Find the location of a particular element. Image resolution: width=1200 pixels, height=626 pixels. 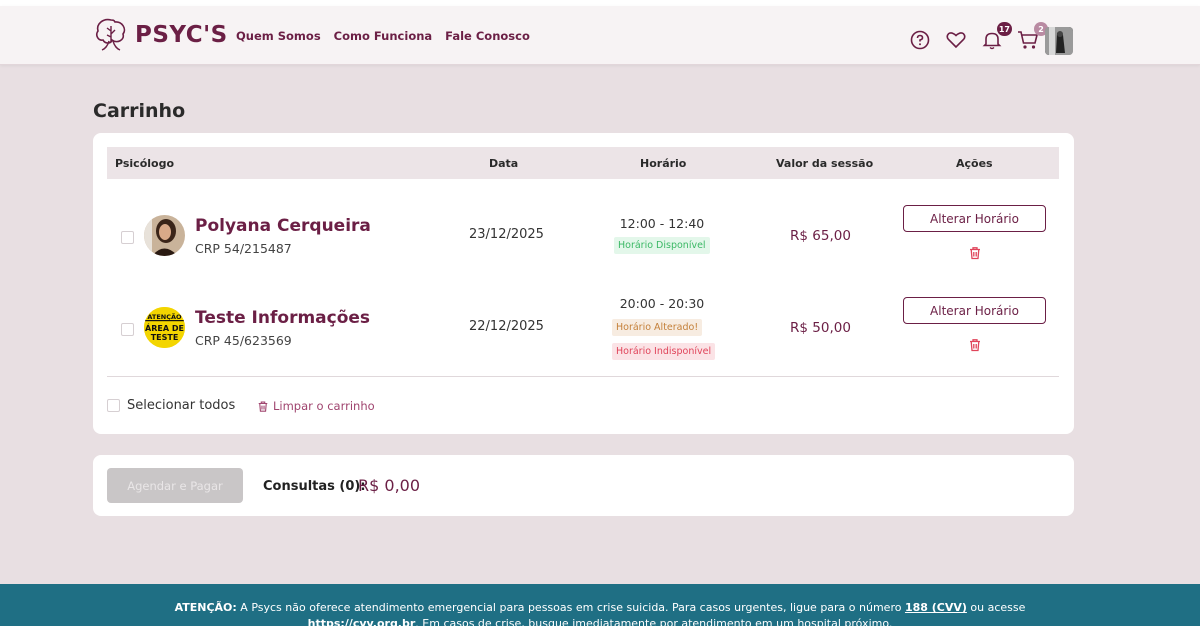

column-header-acoes: Ações is located at coordinates (974, 163).